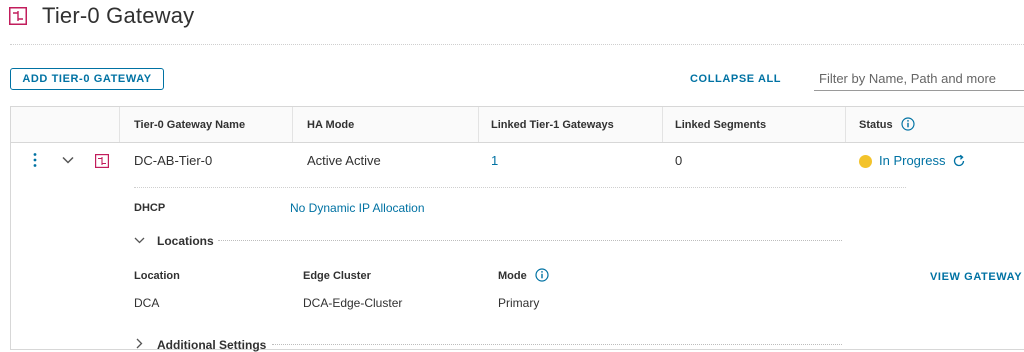 Image resolution: width=1024 pixels, height=352 pixels. What do you see at coordinates (353, 303) in the screenshot?
I see `edge-cluster-value: DCA-Edge-Cluster` at bounding box center [353, 303].